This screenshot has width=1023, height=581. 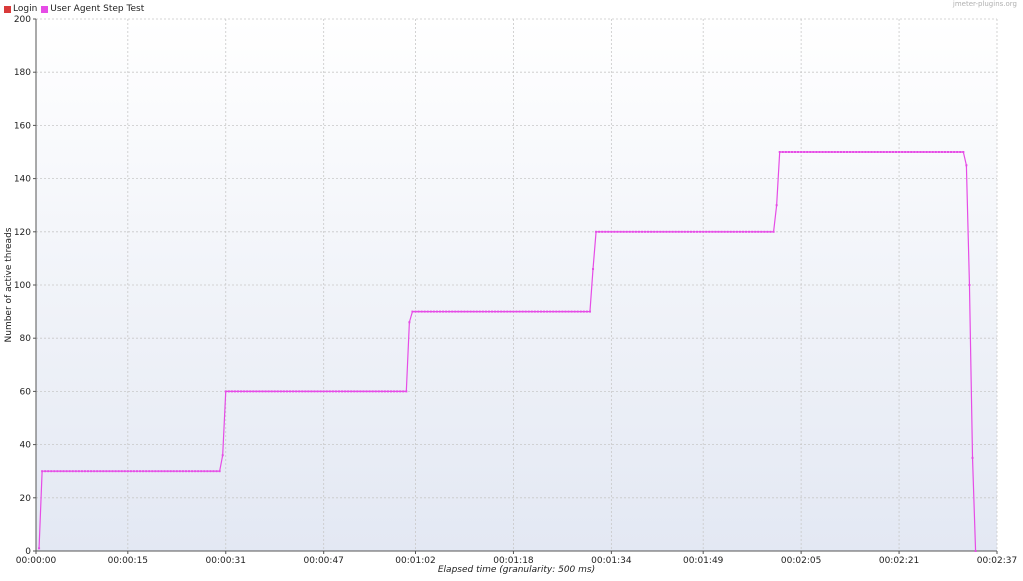 What do you see at coordinates (9, 284) in the screenshot?
I see `y-axis-title: Number of active threads` at bounding box center [9, 284].